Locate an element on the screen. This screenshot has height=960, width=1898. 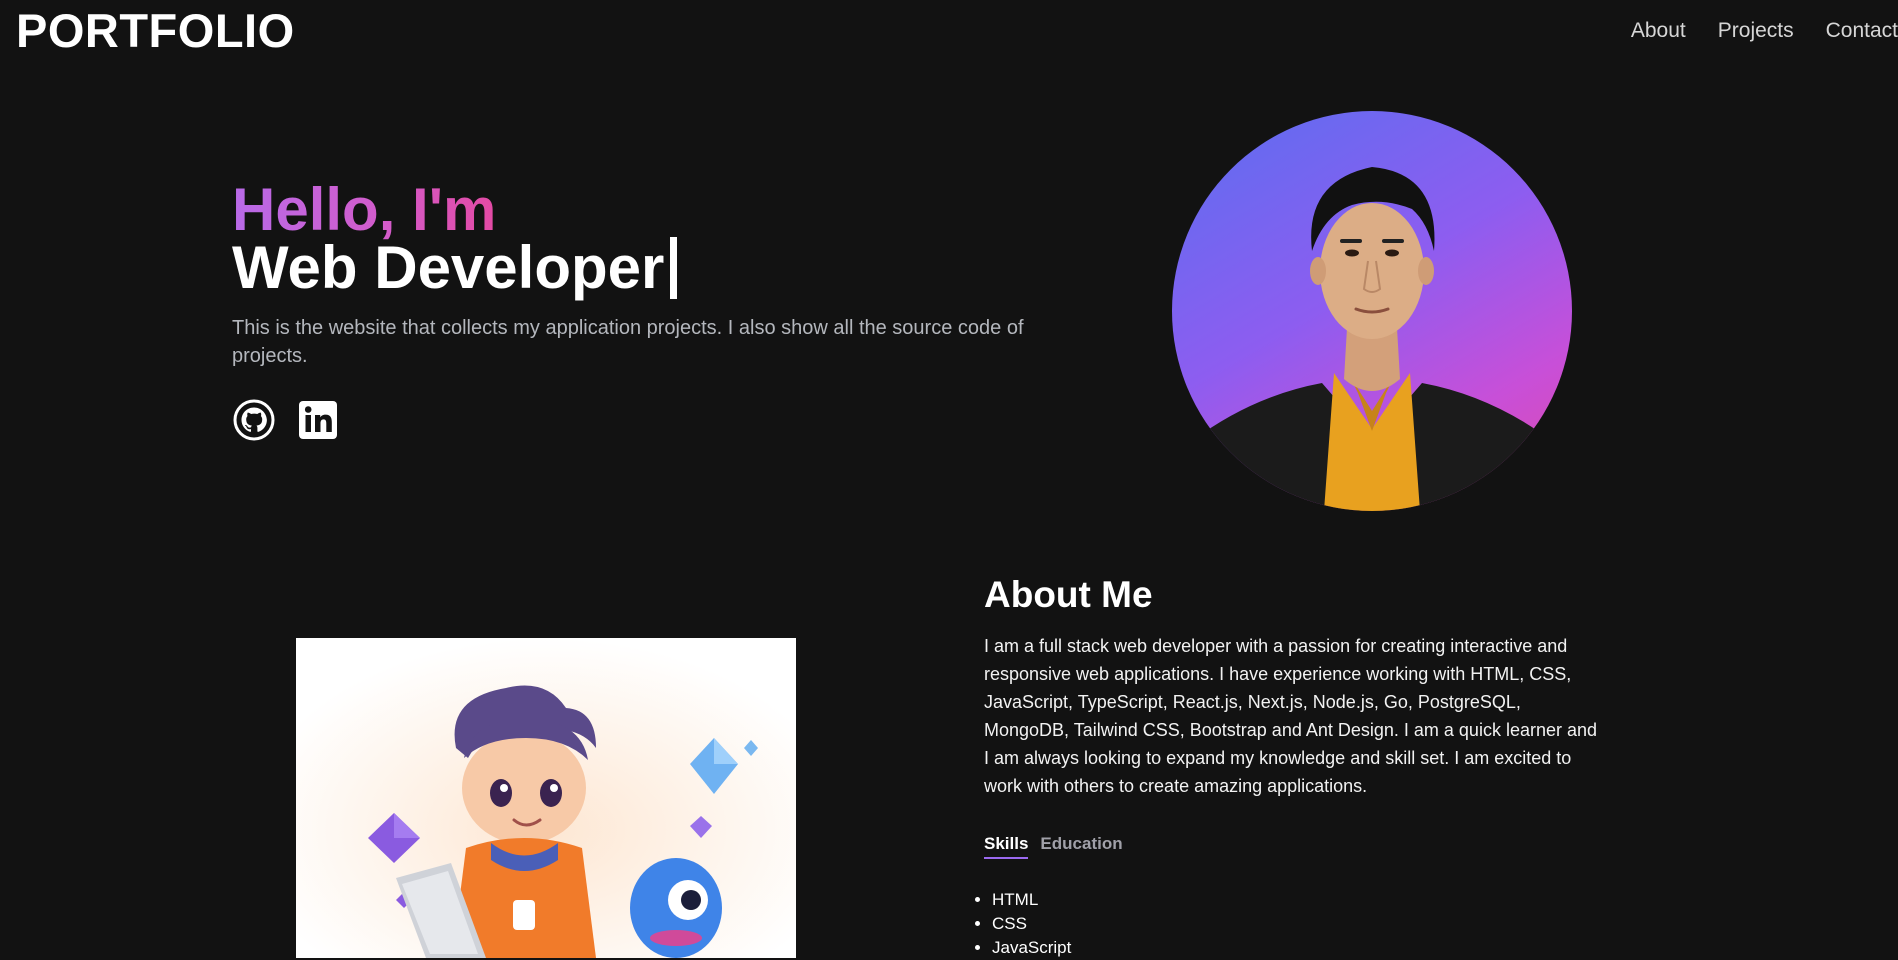
about-title: About Me is located at coordinates (1068, 594).